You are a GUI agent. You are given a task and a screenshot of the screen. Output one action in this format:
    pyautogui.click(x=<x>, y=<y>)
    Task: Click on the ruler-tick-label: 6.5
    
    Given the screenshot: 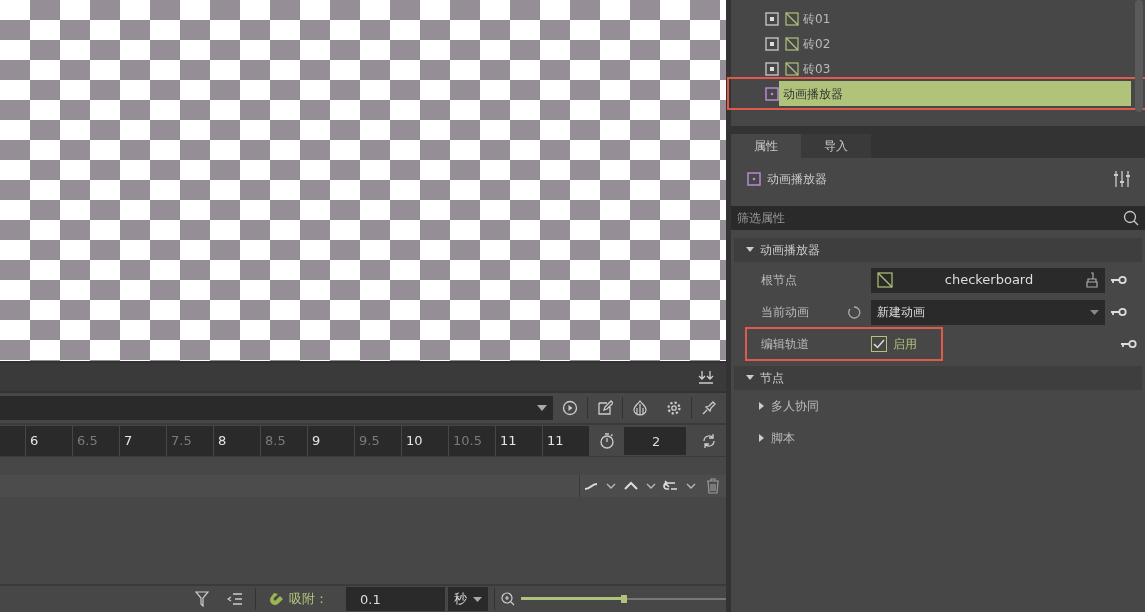 What is the action you would take?
    pyautogui.click(x=95, y=440)
    